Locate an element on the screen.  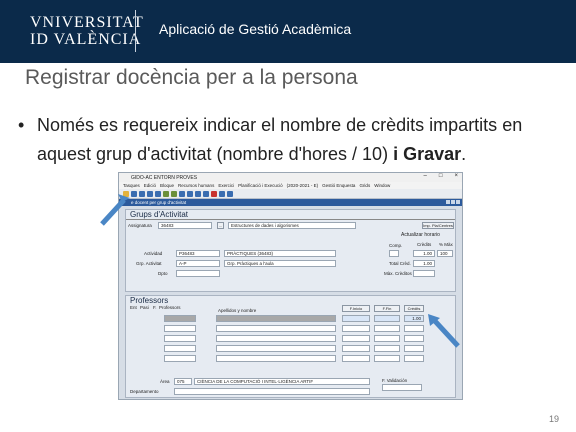
creditos-label: Crèdits is located at coordinates (424, 244).